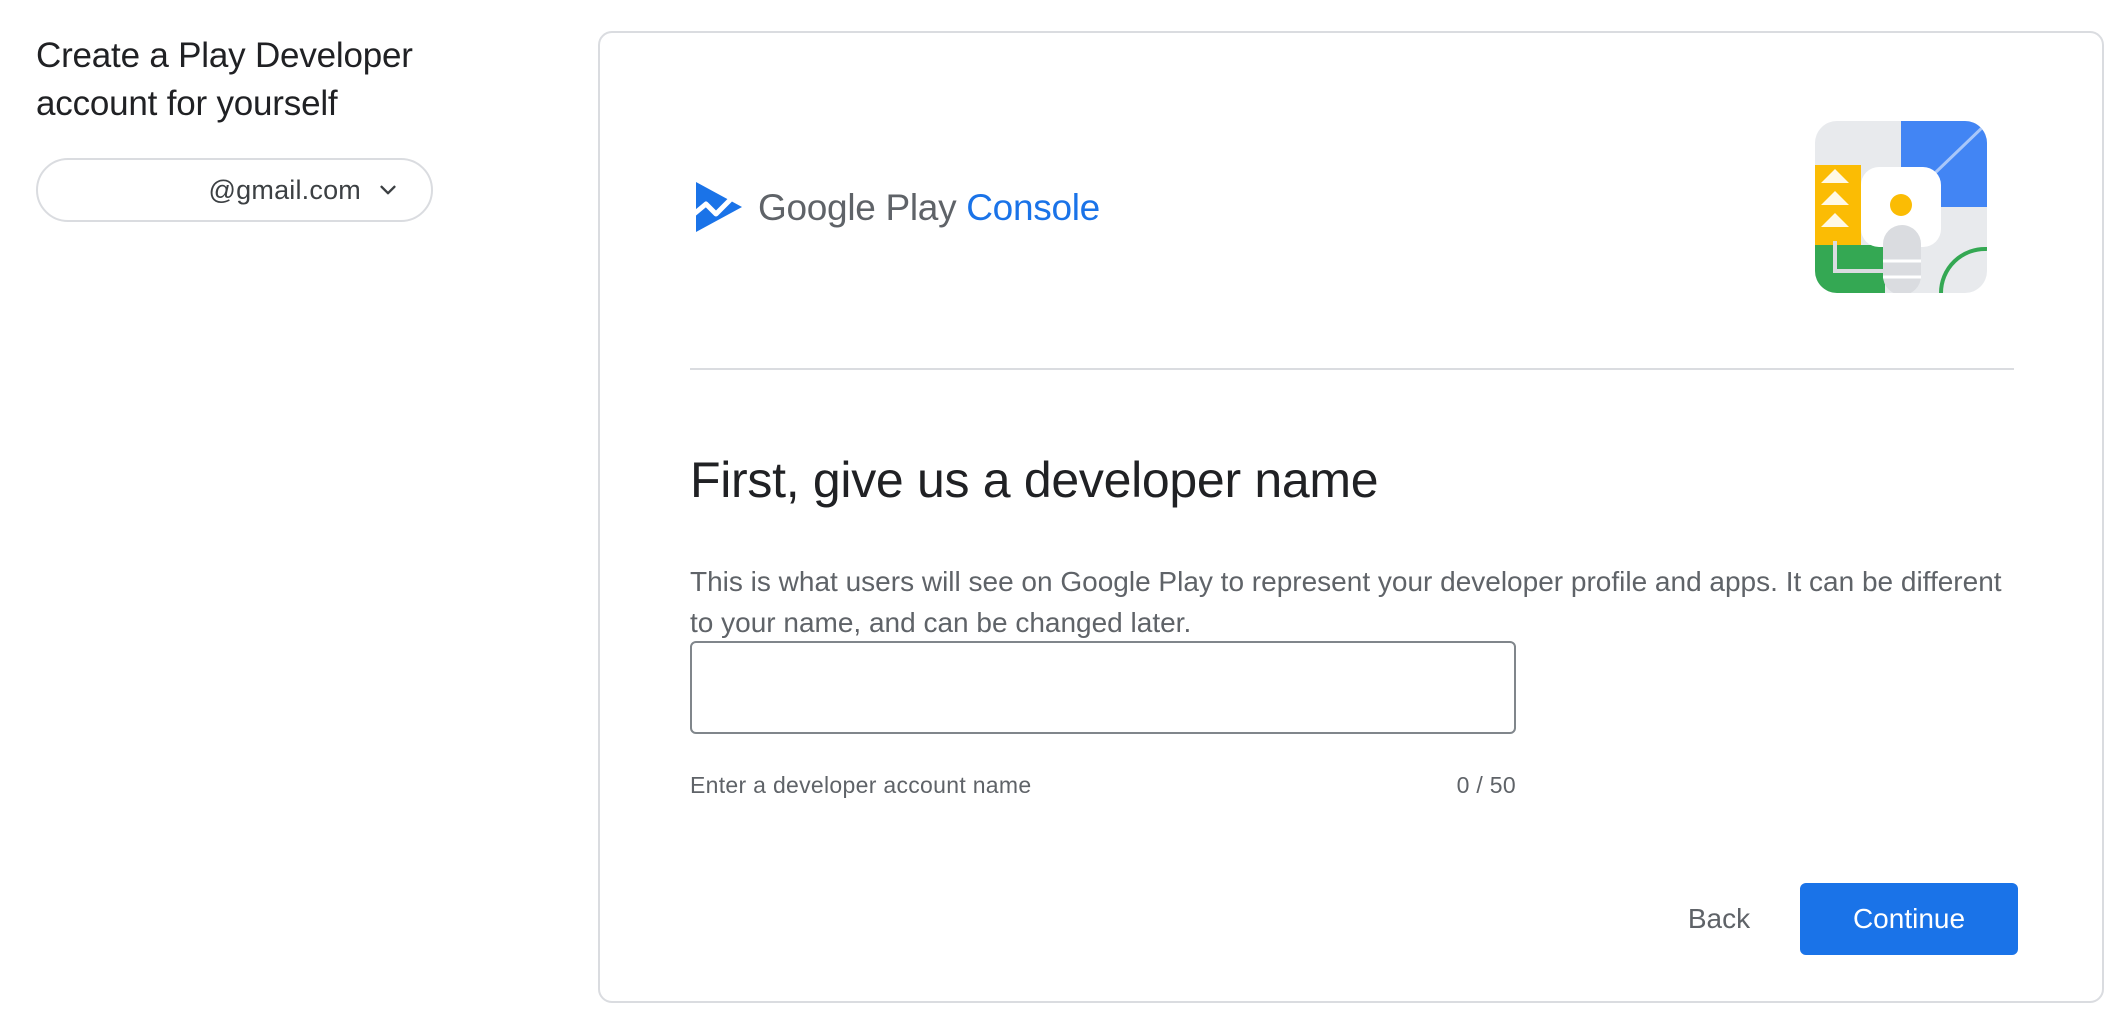  What do you see at coordinates (284, 189) in the screenshot?
I see `account-email: @gmail.com` at bounding box center [284, 189].